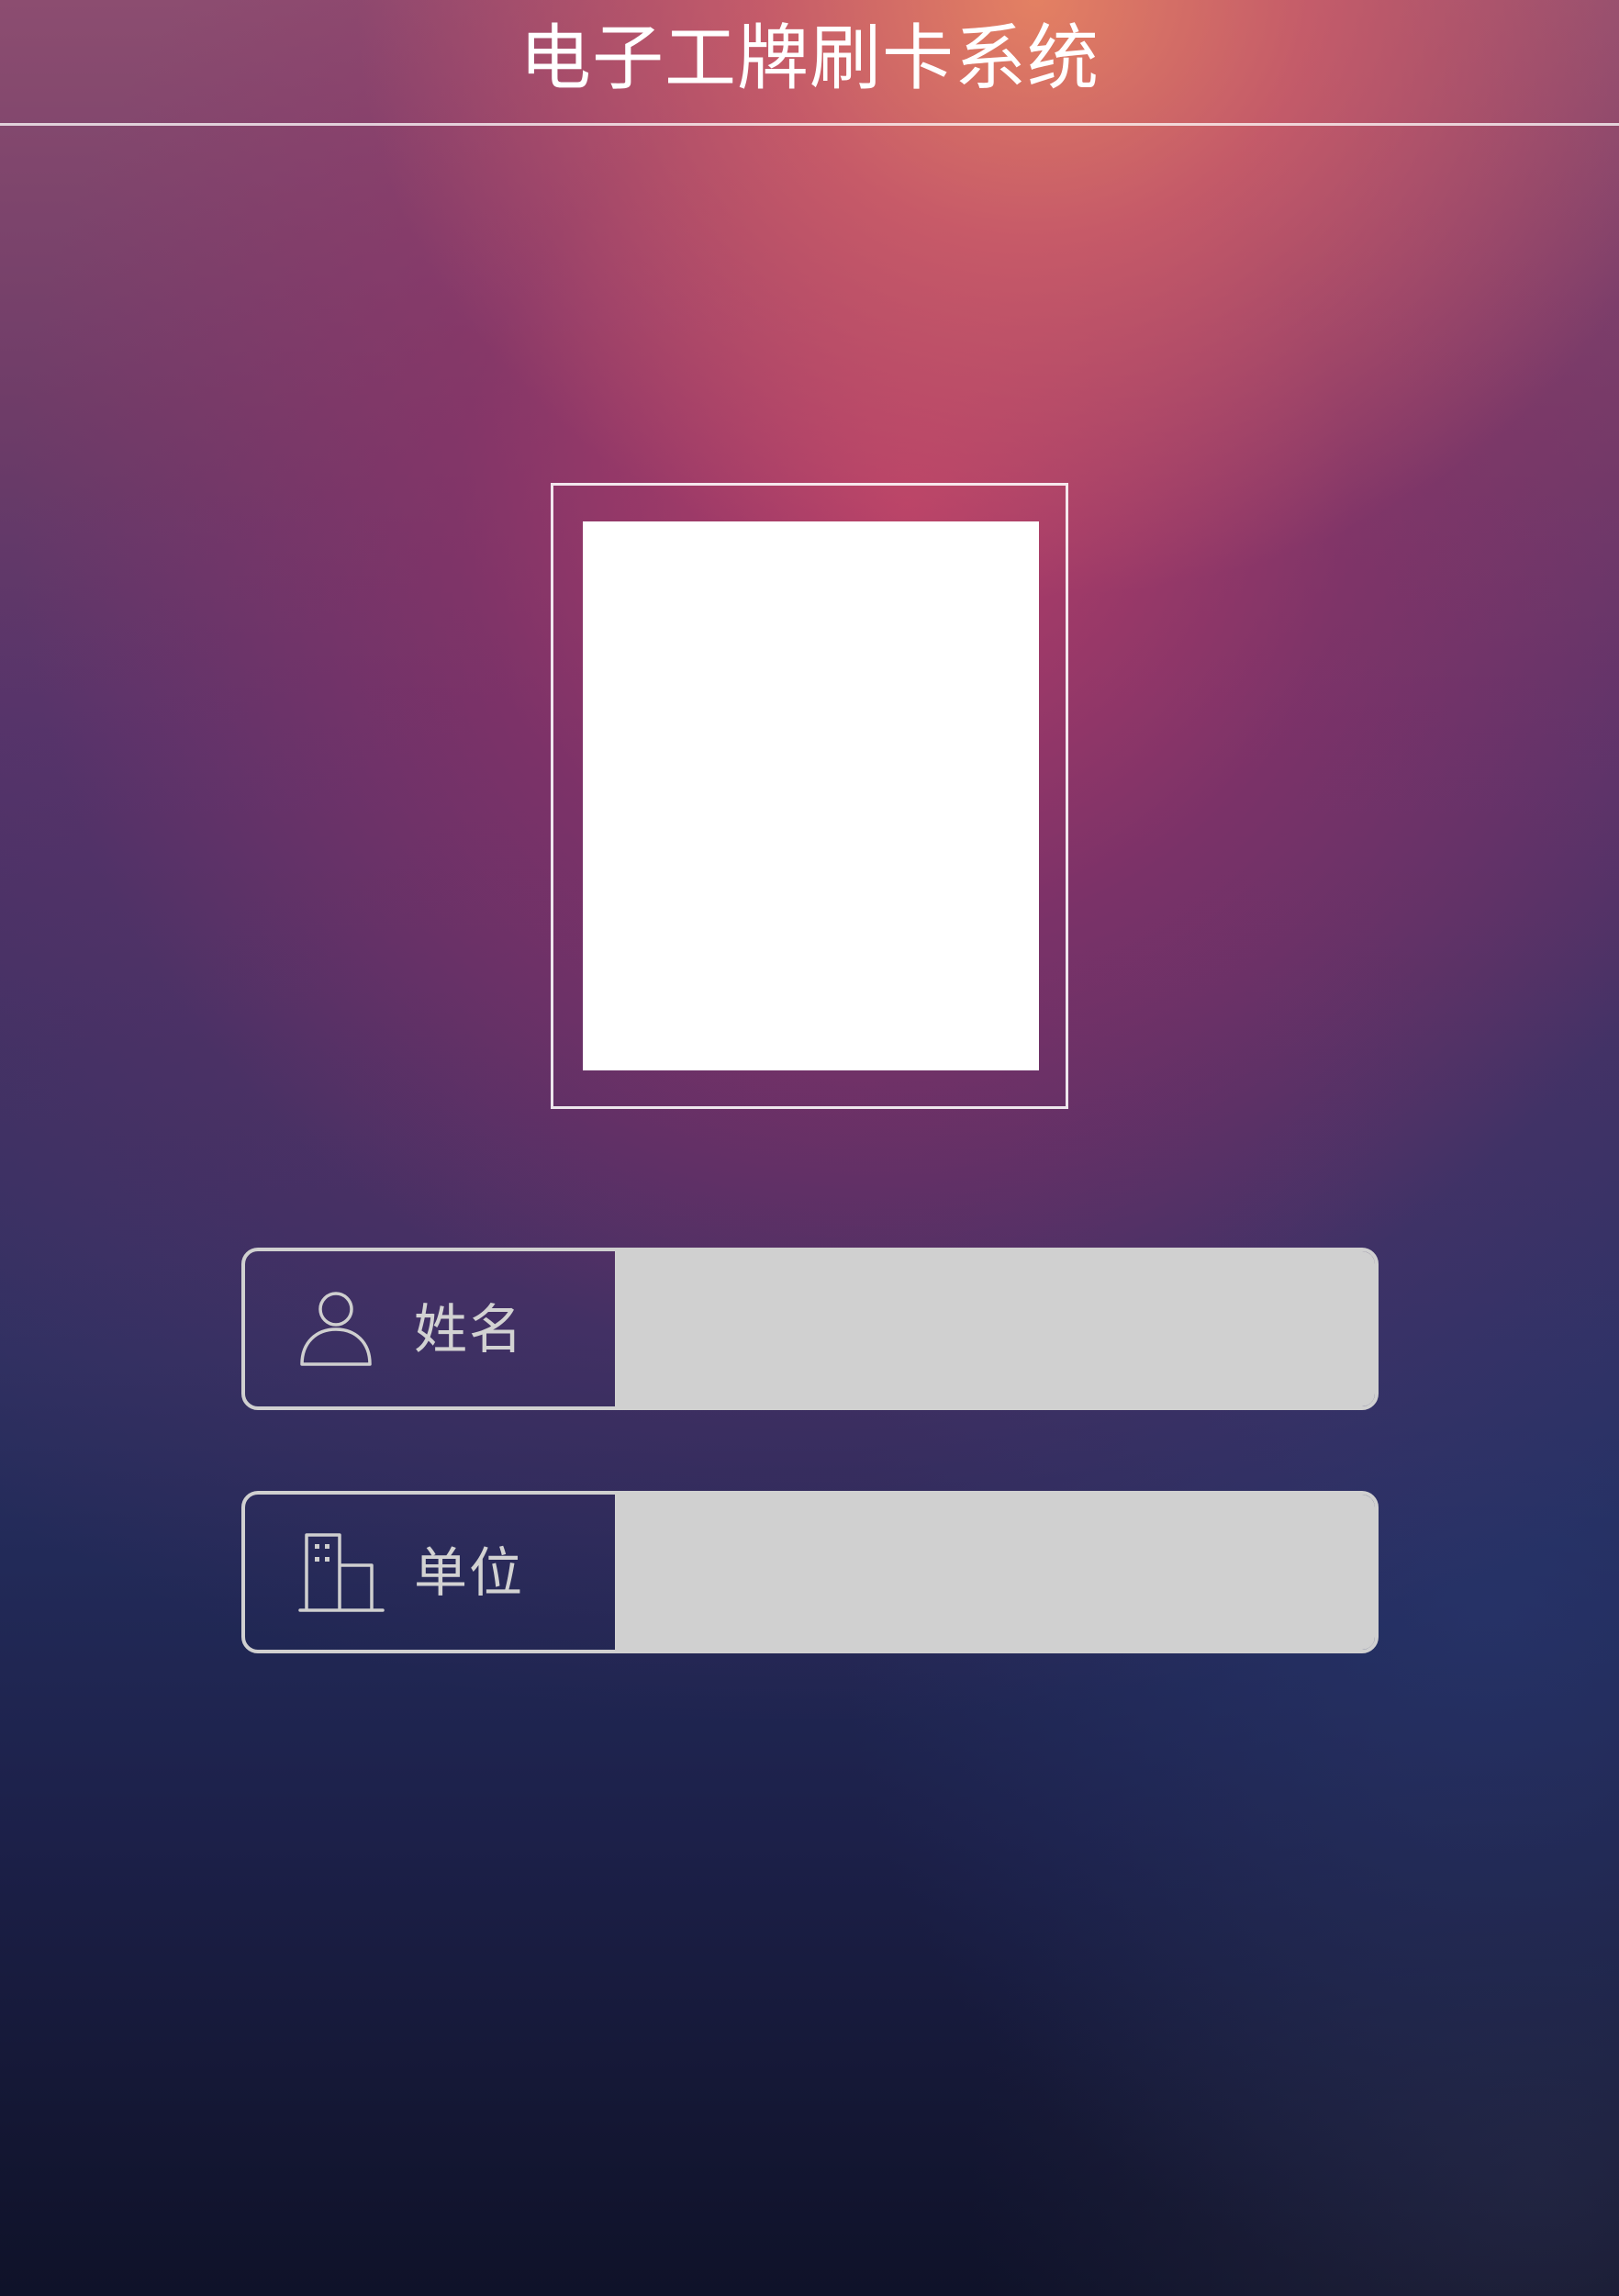  I want to click on unit-field: 单位, so click(810, 1572).